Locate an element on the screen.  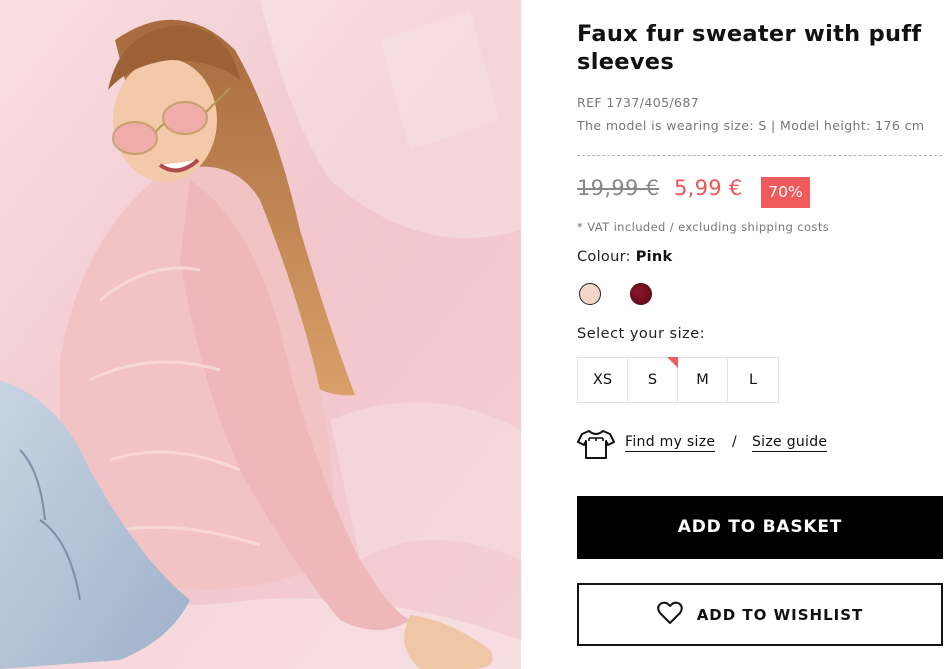
sale-price: 5,99 € is located at coordinates (708, 188).